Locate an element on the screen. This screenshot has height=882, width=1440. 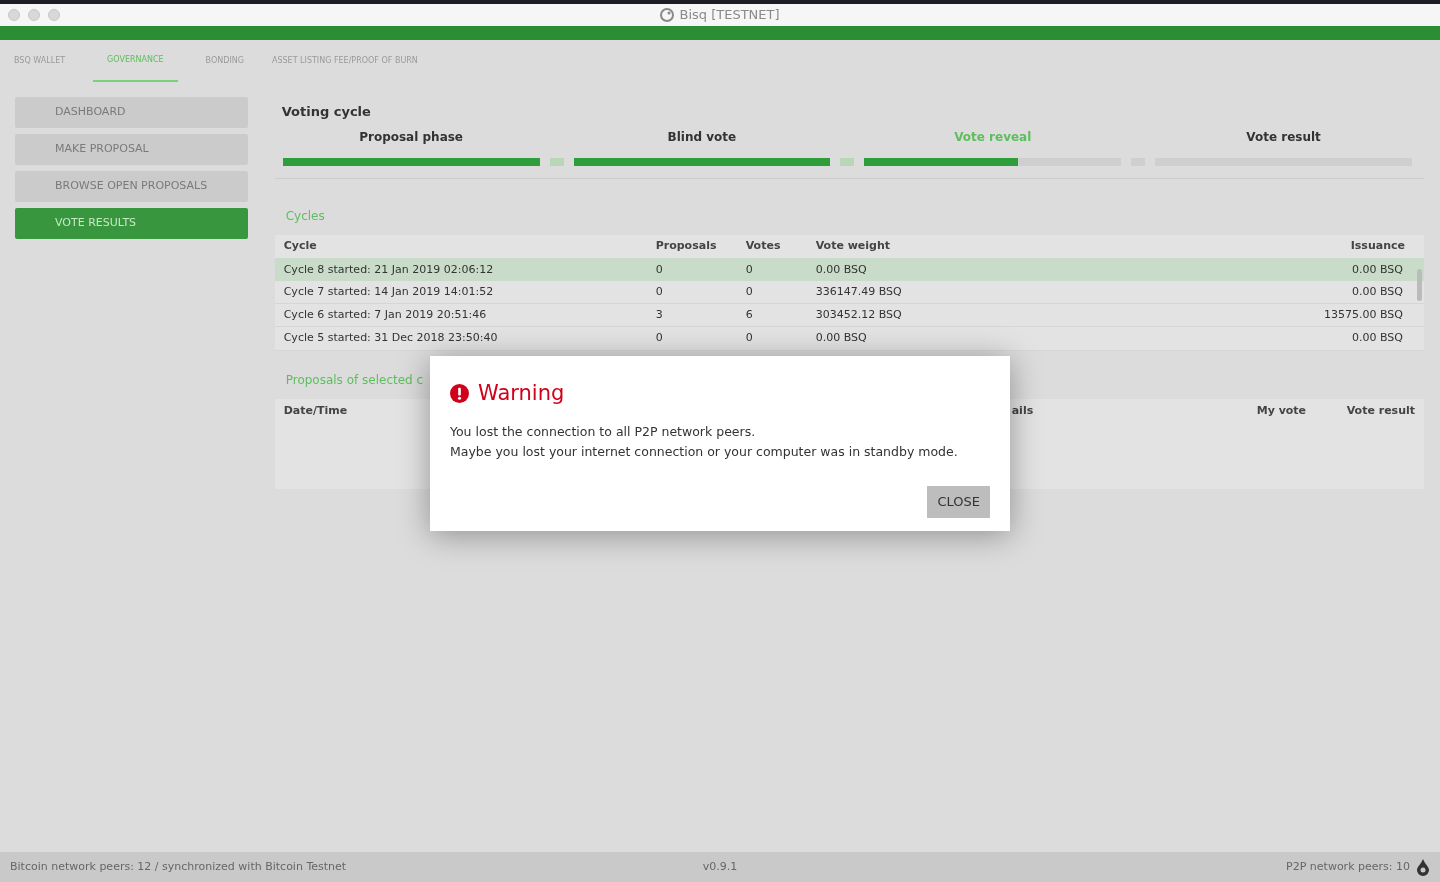
phase-label: Vote reveal is located at coordinates (993, 137).